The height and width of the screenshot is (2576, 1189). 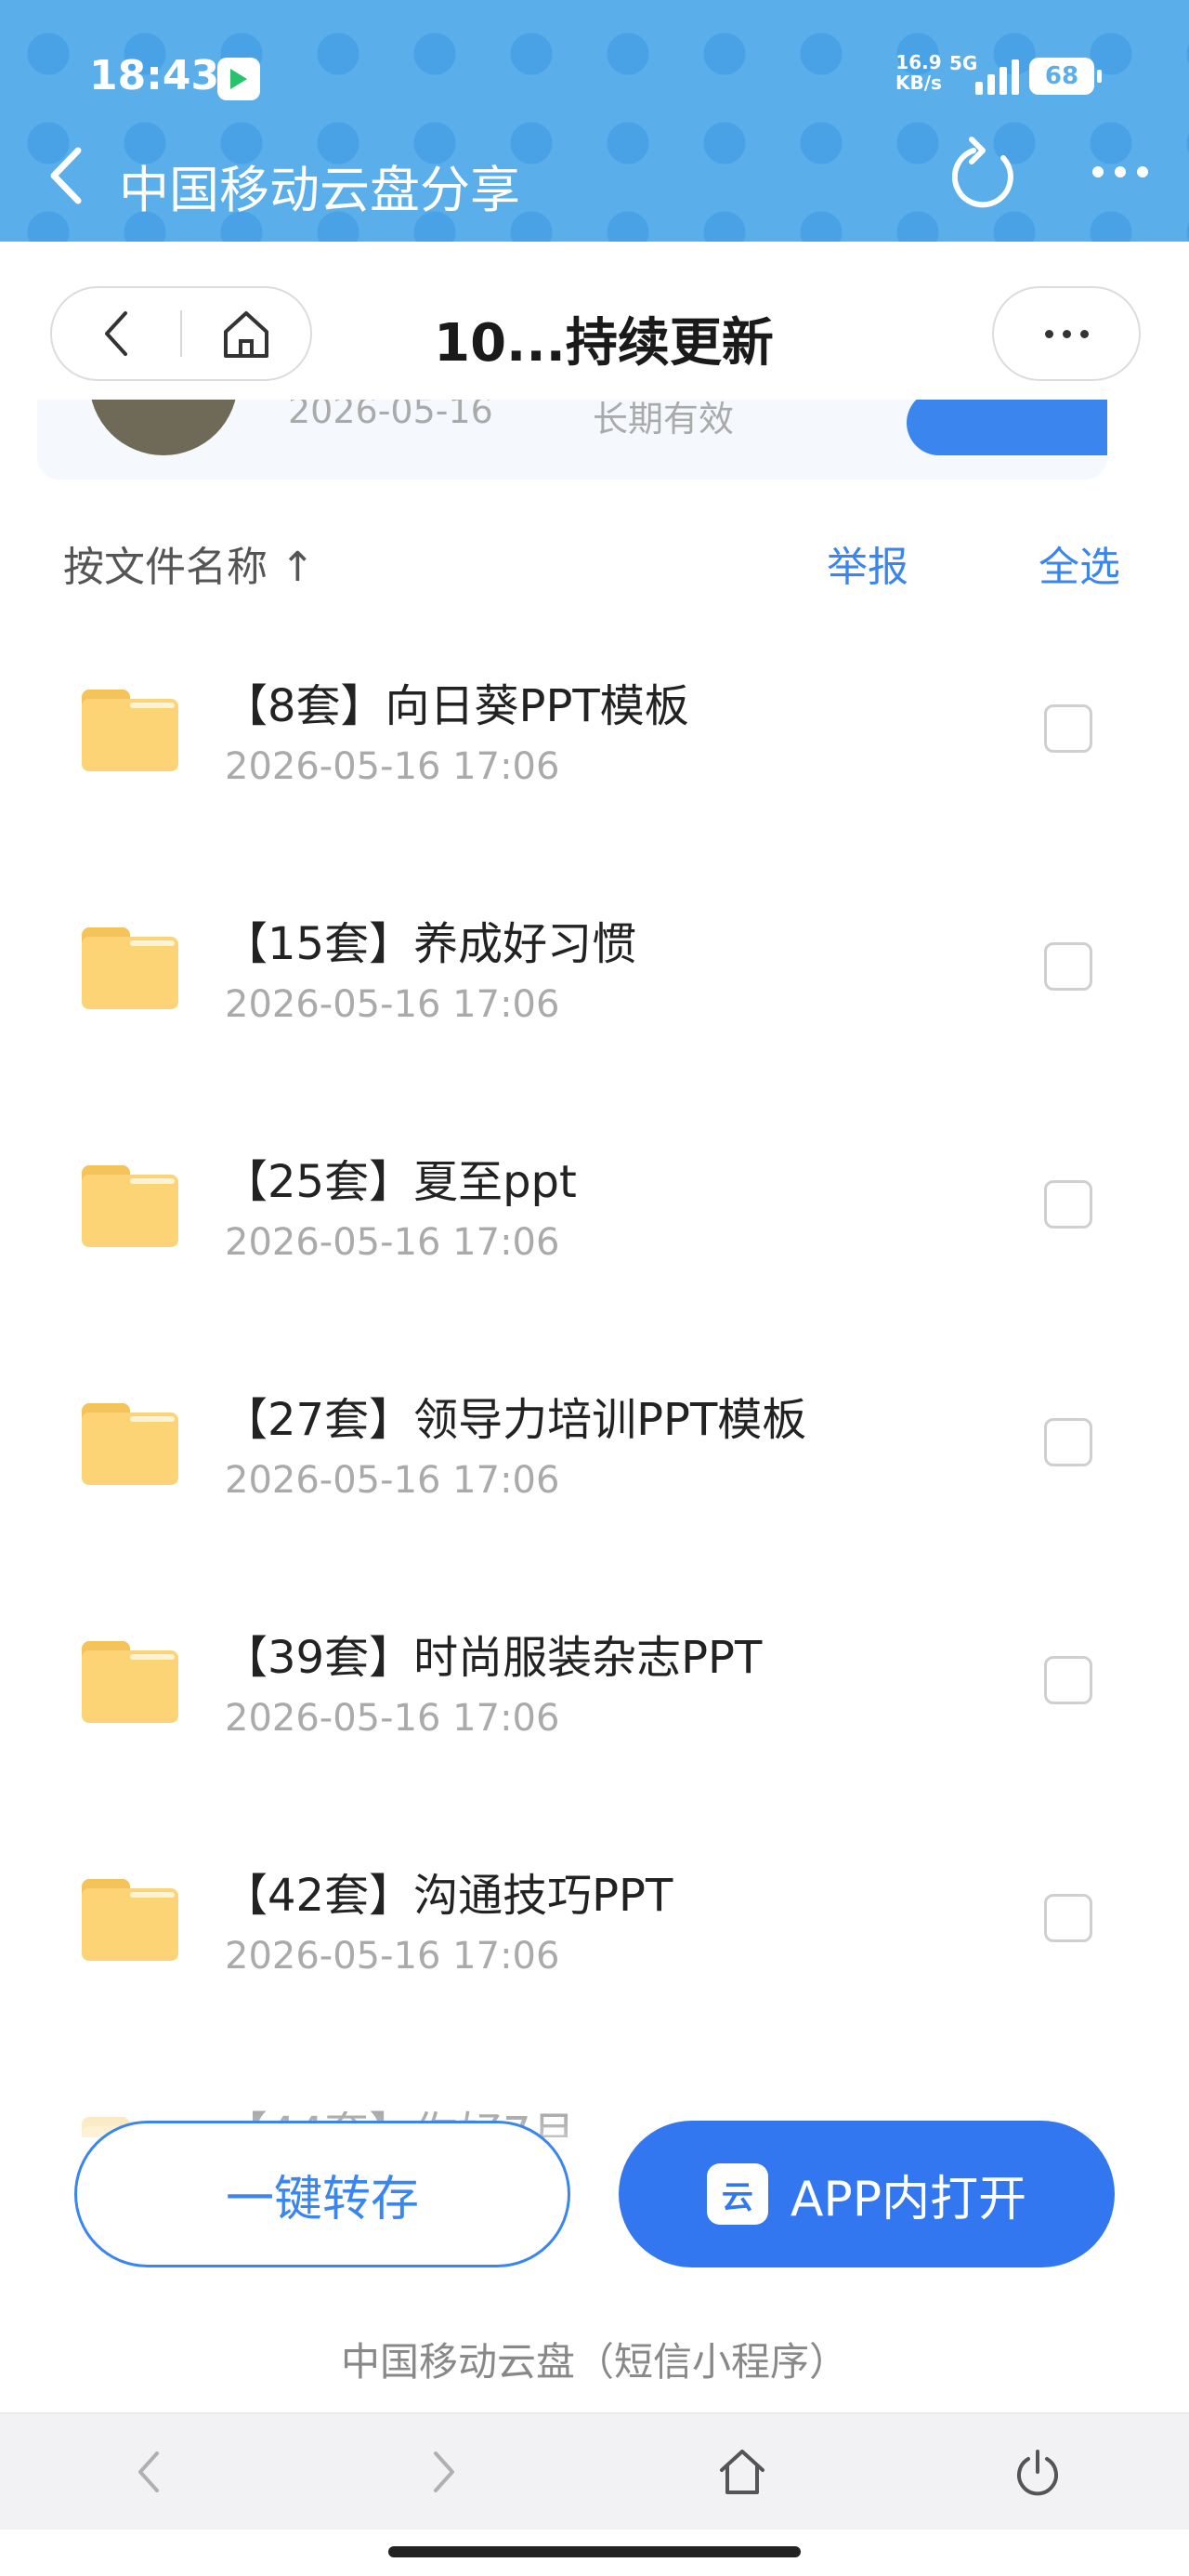 I want to click on capsule-back-icon, so click(x=116, y=333).